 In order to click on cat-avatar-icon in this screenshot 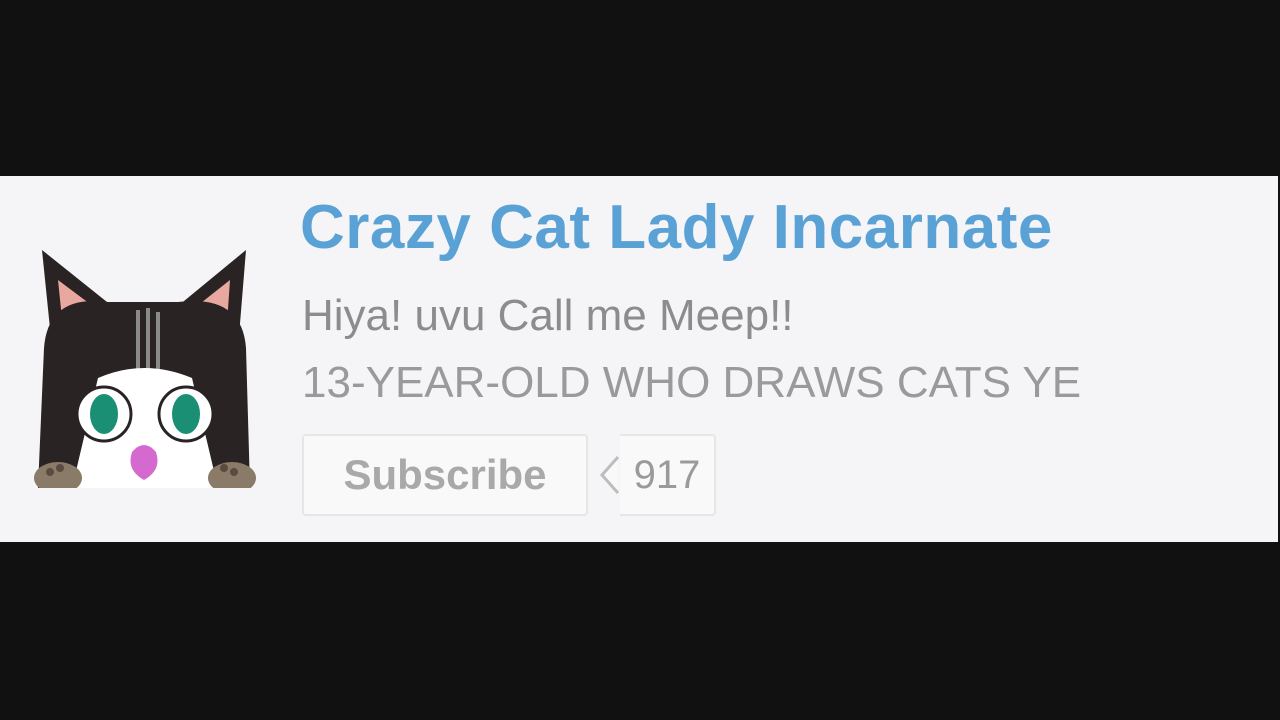, I will do `click(145, 343)`.